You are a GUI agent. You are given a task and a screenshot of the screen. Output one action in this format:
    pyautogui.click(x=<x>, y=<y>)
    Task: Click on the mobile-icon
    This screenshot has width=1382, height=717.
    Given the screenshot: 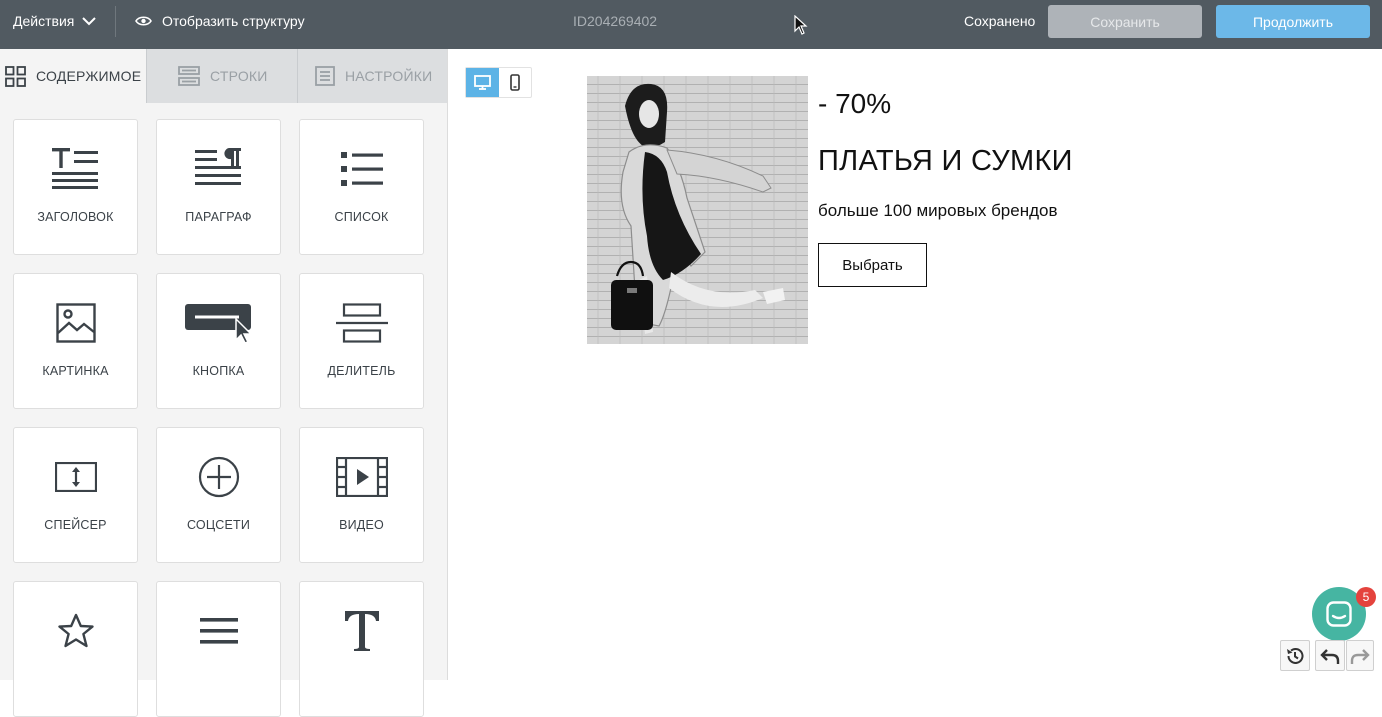 What is the action you would take?
    pyautogui.click(x=514, y=82)
    